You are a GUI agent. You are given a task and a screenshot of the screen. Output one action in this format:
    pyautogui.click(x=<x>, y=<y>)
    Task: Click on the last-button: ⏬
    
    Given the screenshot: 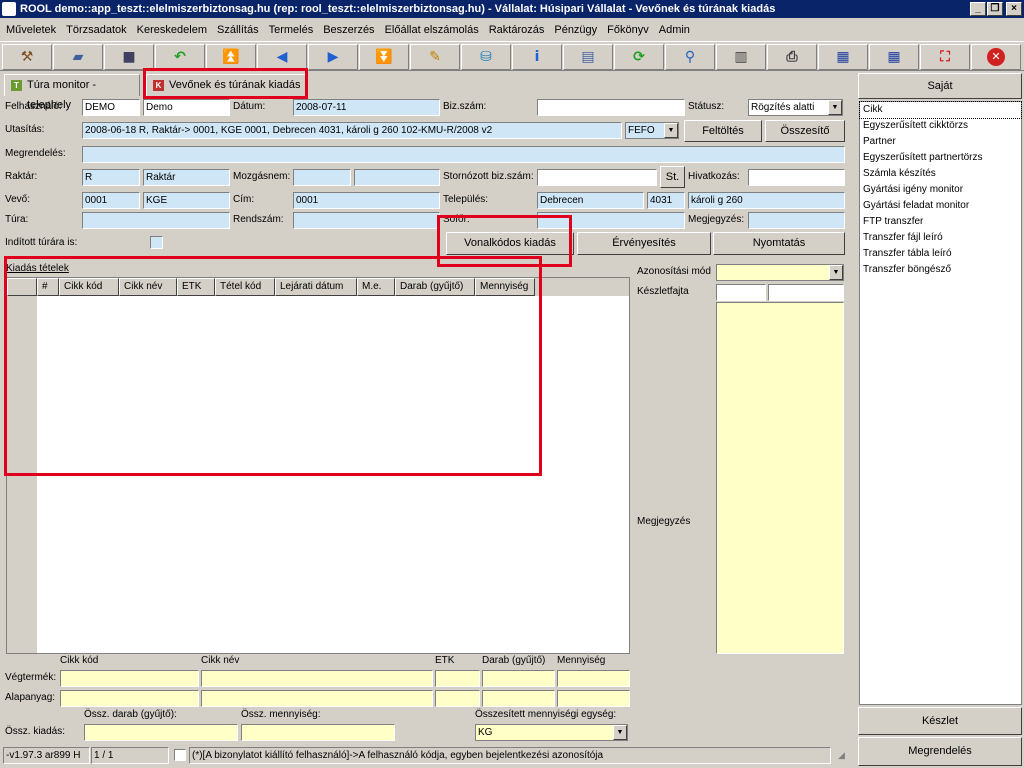 What is the action you would take?
    pyautogui.click(x=384, y=57)
    